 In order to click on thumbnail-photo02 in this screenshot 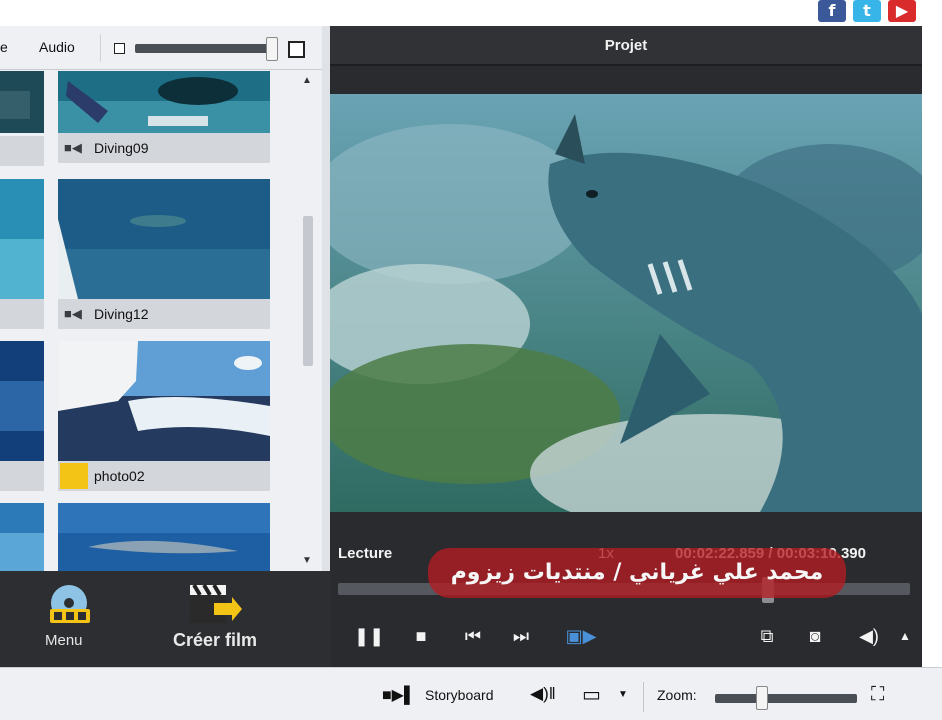, I will do `click(164, 401)`.